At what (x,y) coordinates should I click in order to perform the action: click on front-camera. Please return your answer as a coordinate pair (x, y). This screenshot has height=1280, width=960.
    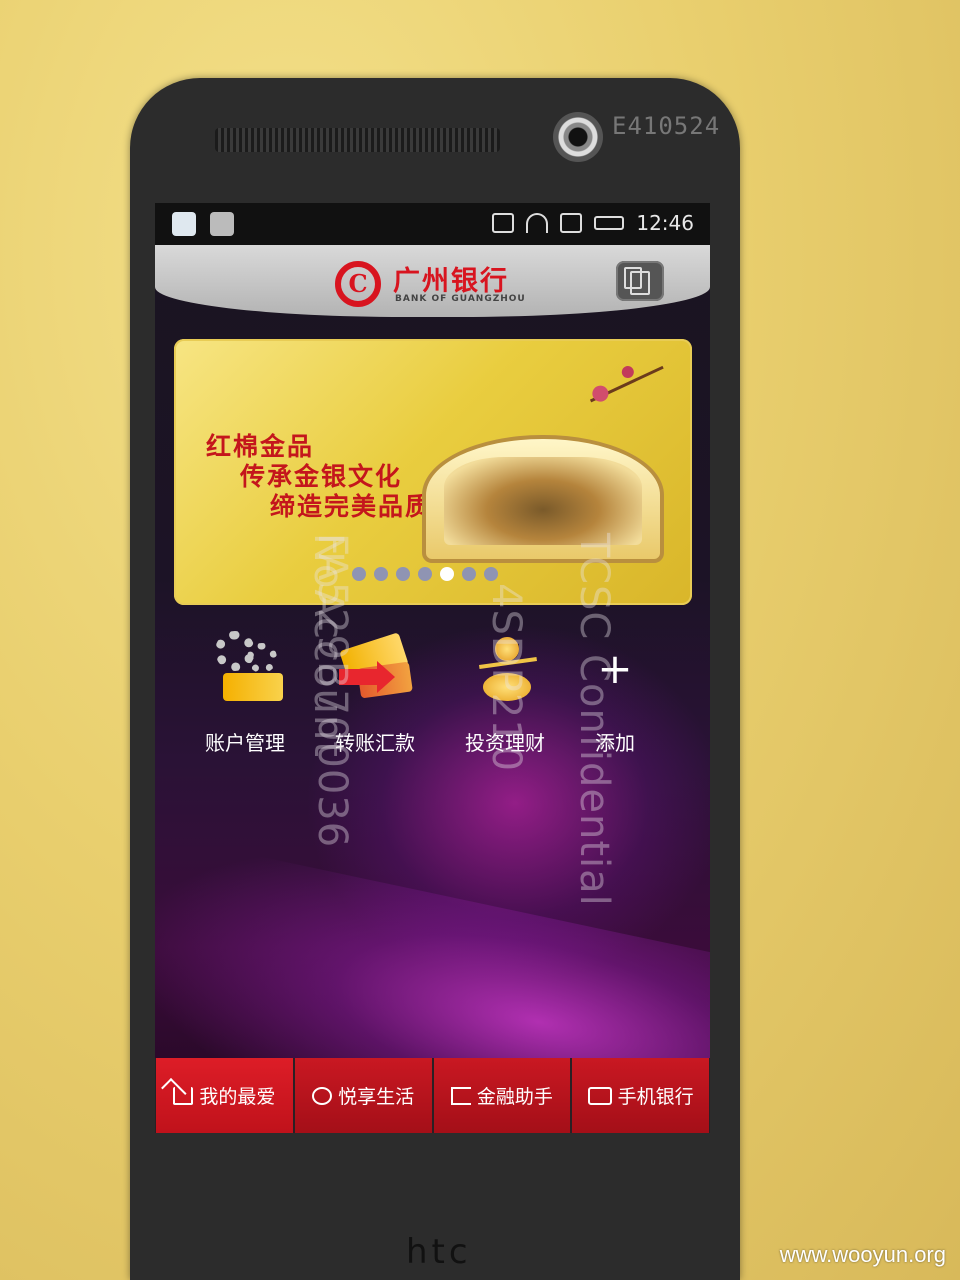
    Looking at the image, I should click on (578, 137).